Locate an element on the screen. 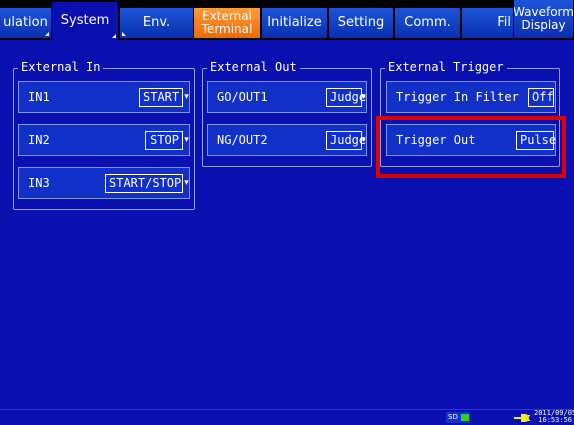 This screenshot has height=425, width=574. trigger-in-filter-value: Off is located at coordinates (541, 97).